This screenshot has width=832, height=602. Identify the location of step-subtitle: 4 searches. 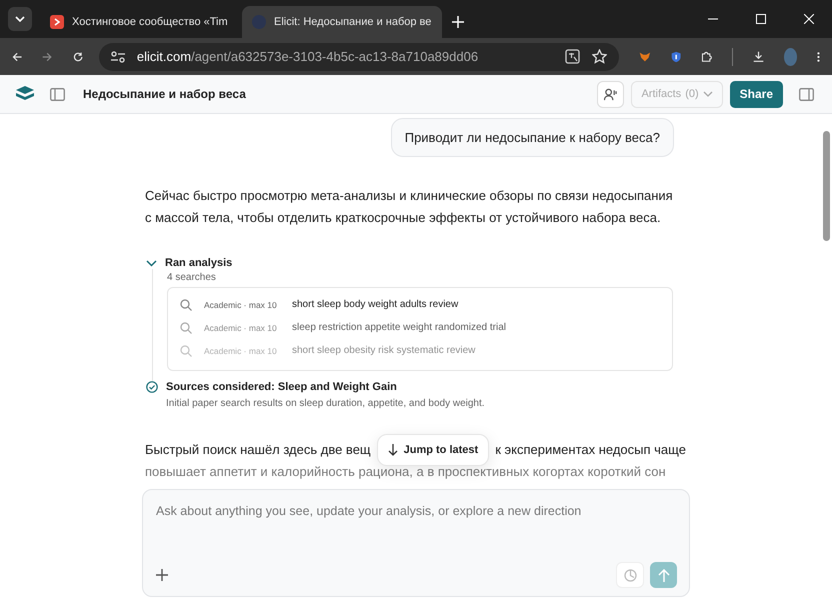
(192, 277).